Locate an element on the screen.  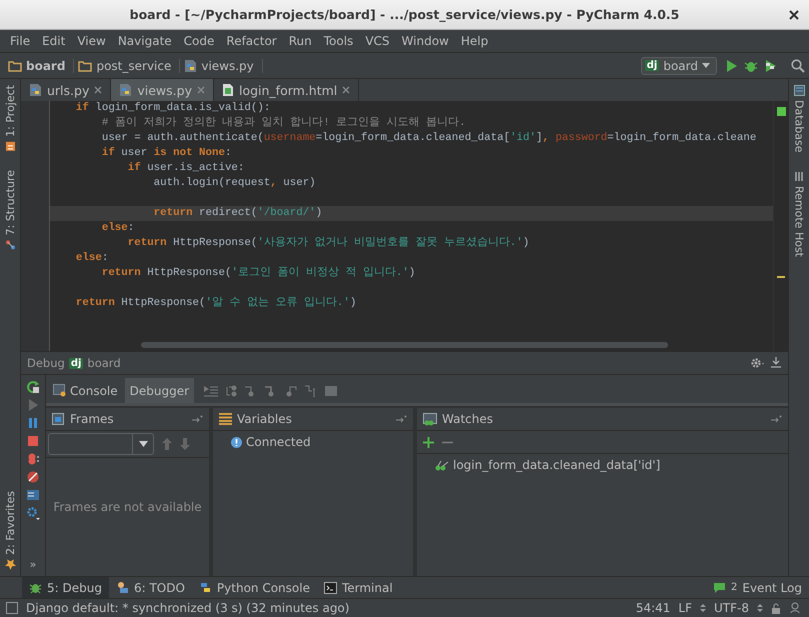
menu-item: Window is located at coordinates (425, 41).